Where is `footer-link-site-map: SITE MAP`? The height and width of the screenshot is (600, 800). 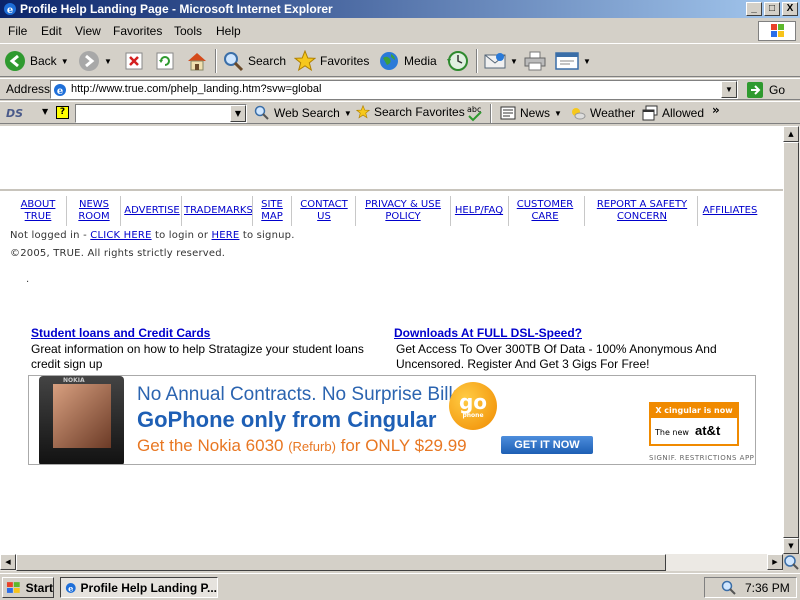 footer-link-site-map: SITE MAP is located at coordinates (272, 211).